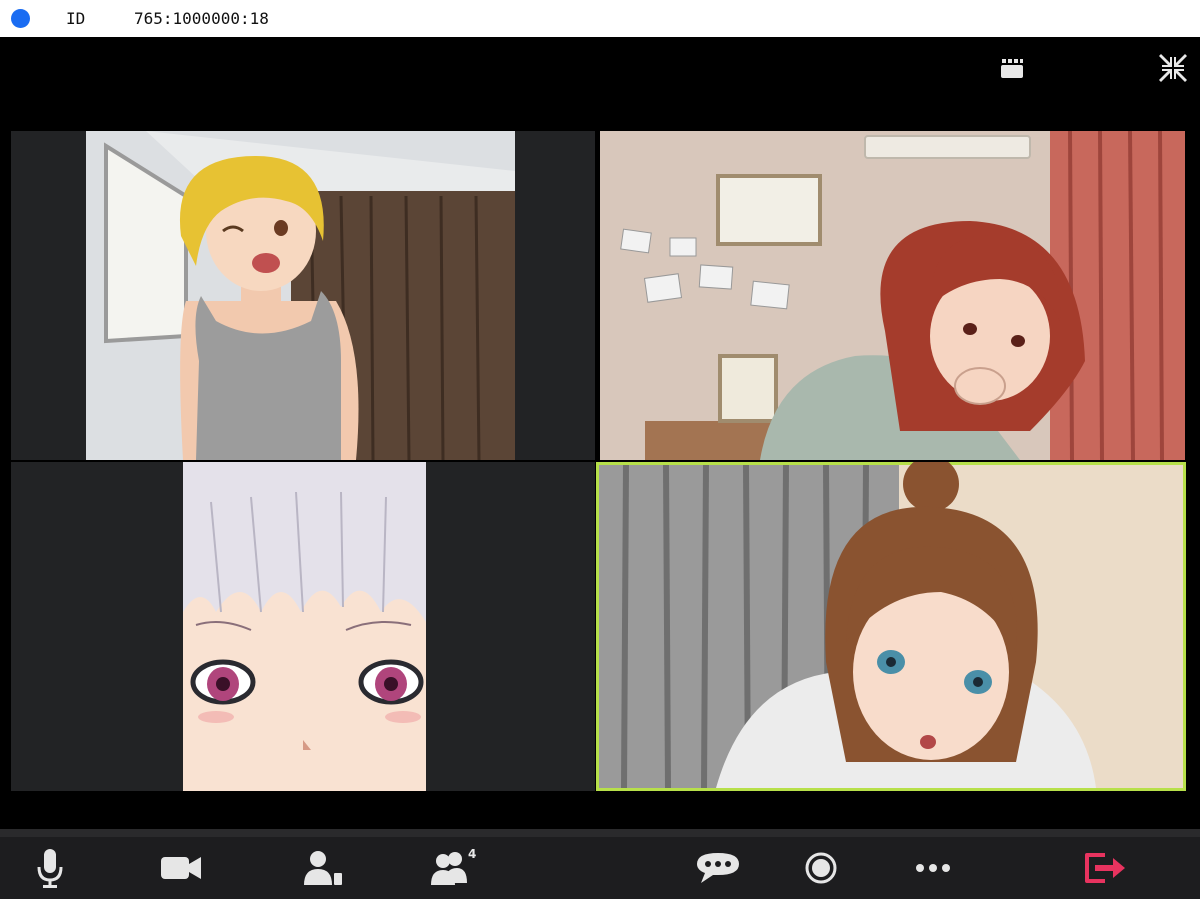 The width and height of the screenshot is (1200, 899). I want to click on participant-icon, so click(323, 868).